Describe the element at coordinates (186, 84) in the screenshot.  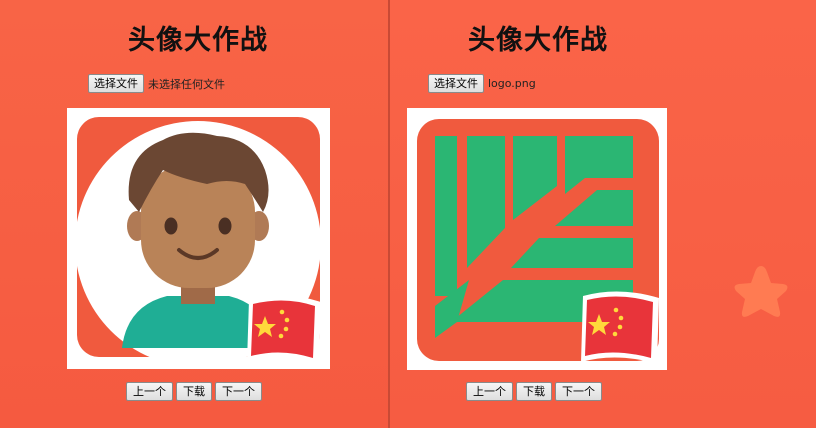
I see `file-status: 未选择任何文件` at that location.